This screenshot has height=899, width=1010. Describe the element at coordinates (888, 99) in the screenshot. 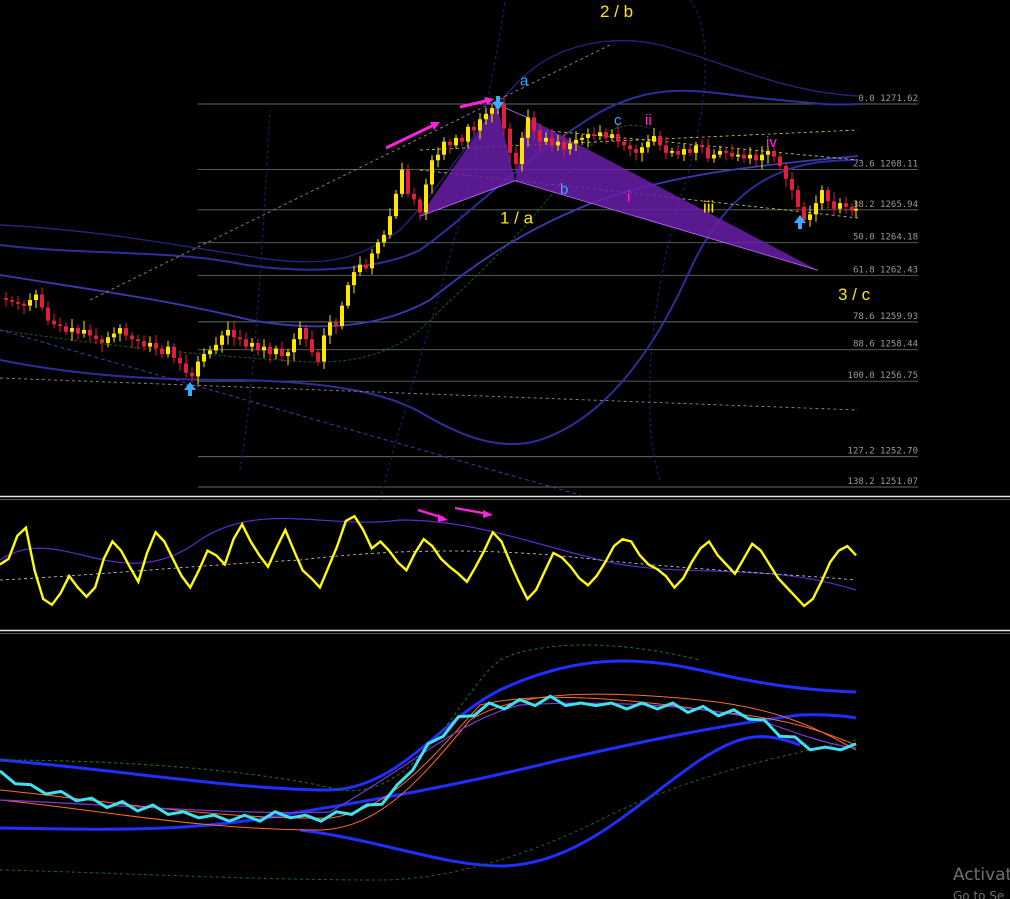

I see `fib-level-label: 0.0 1271.62` at that location.